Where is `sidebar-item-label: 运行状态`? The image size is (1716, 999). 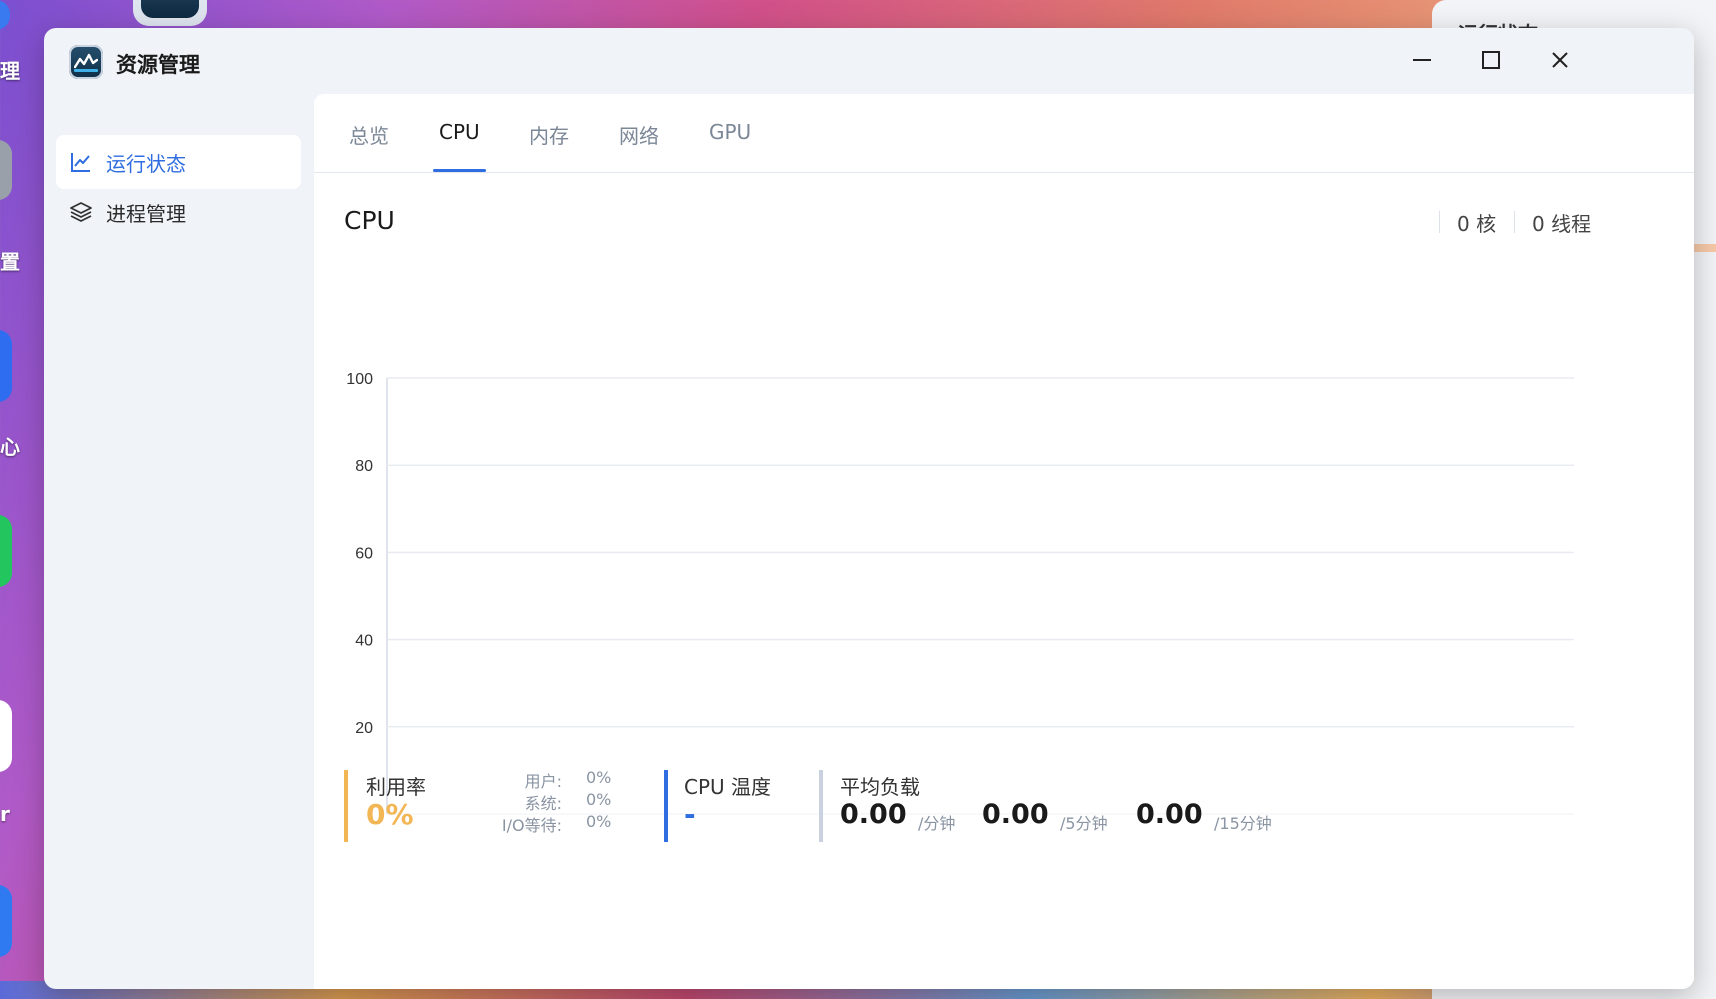 sidebar-item-label: 运行状态 is located at coordinates (146, 163).